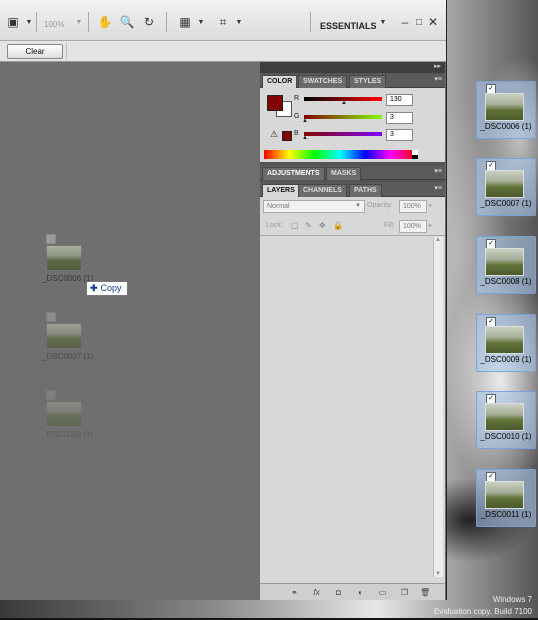 This screenshot has width=538, height=620. I want to click on channel-r-input: 130, so click(399, 100).